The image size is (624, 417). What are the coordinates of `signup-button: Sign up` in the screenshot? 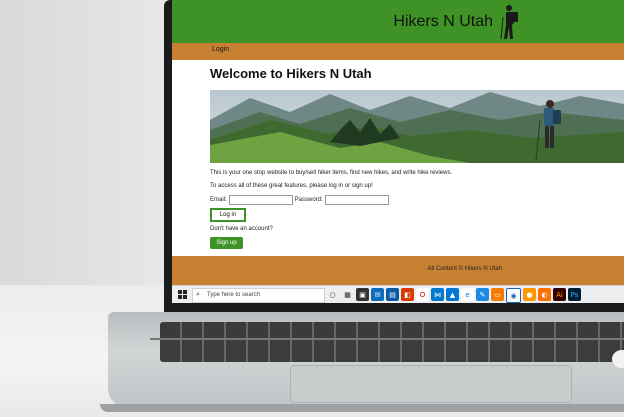 It's located at (226, 243).